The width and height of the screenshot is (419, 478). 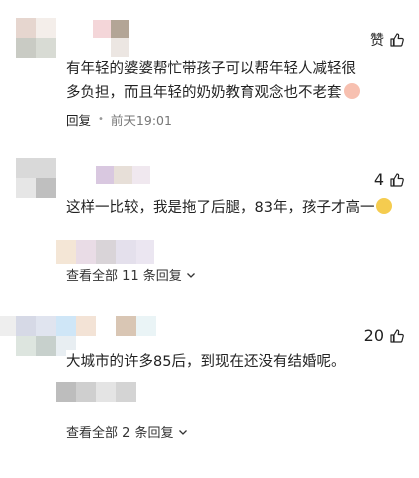 What do you see at coordinates (378, 179) in the screenshot?
I see `like-count: 4` at bounding box center [378, 179].